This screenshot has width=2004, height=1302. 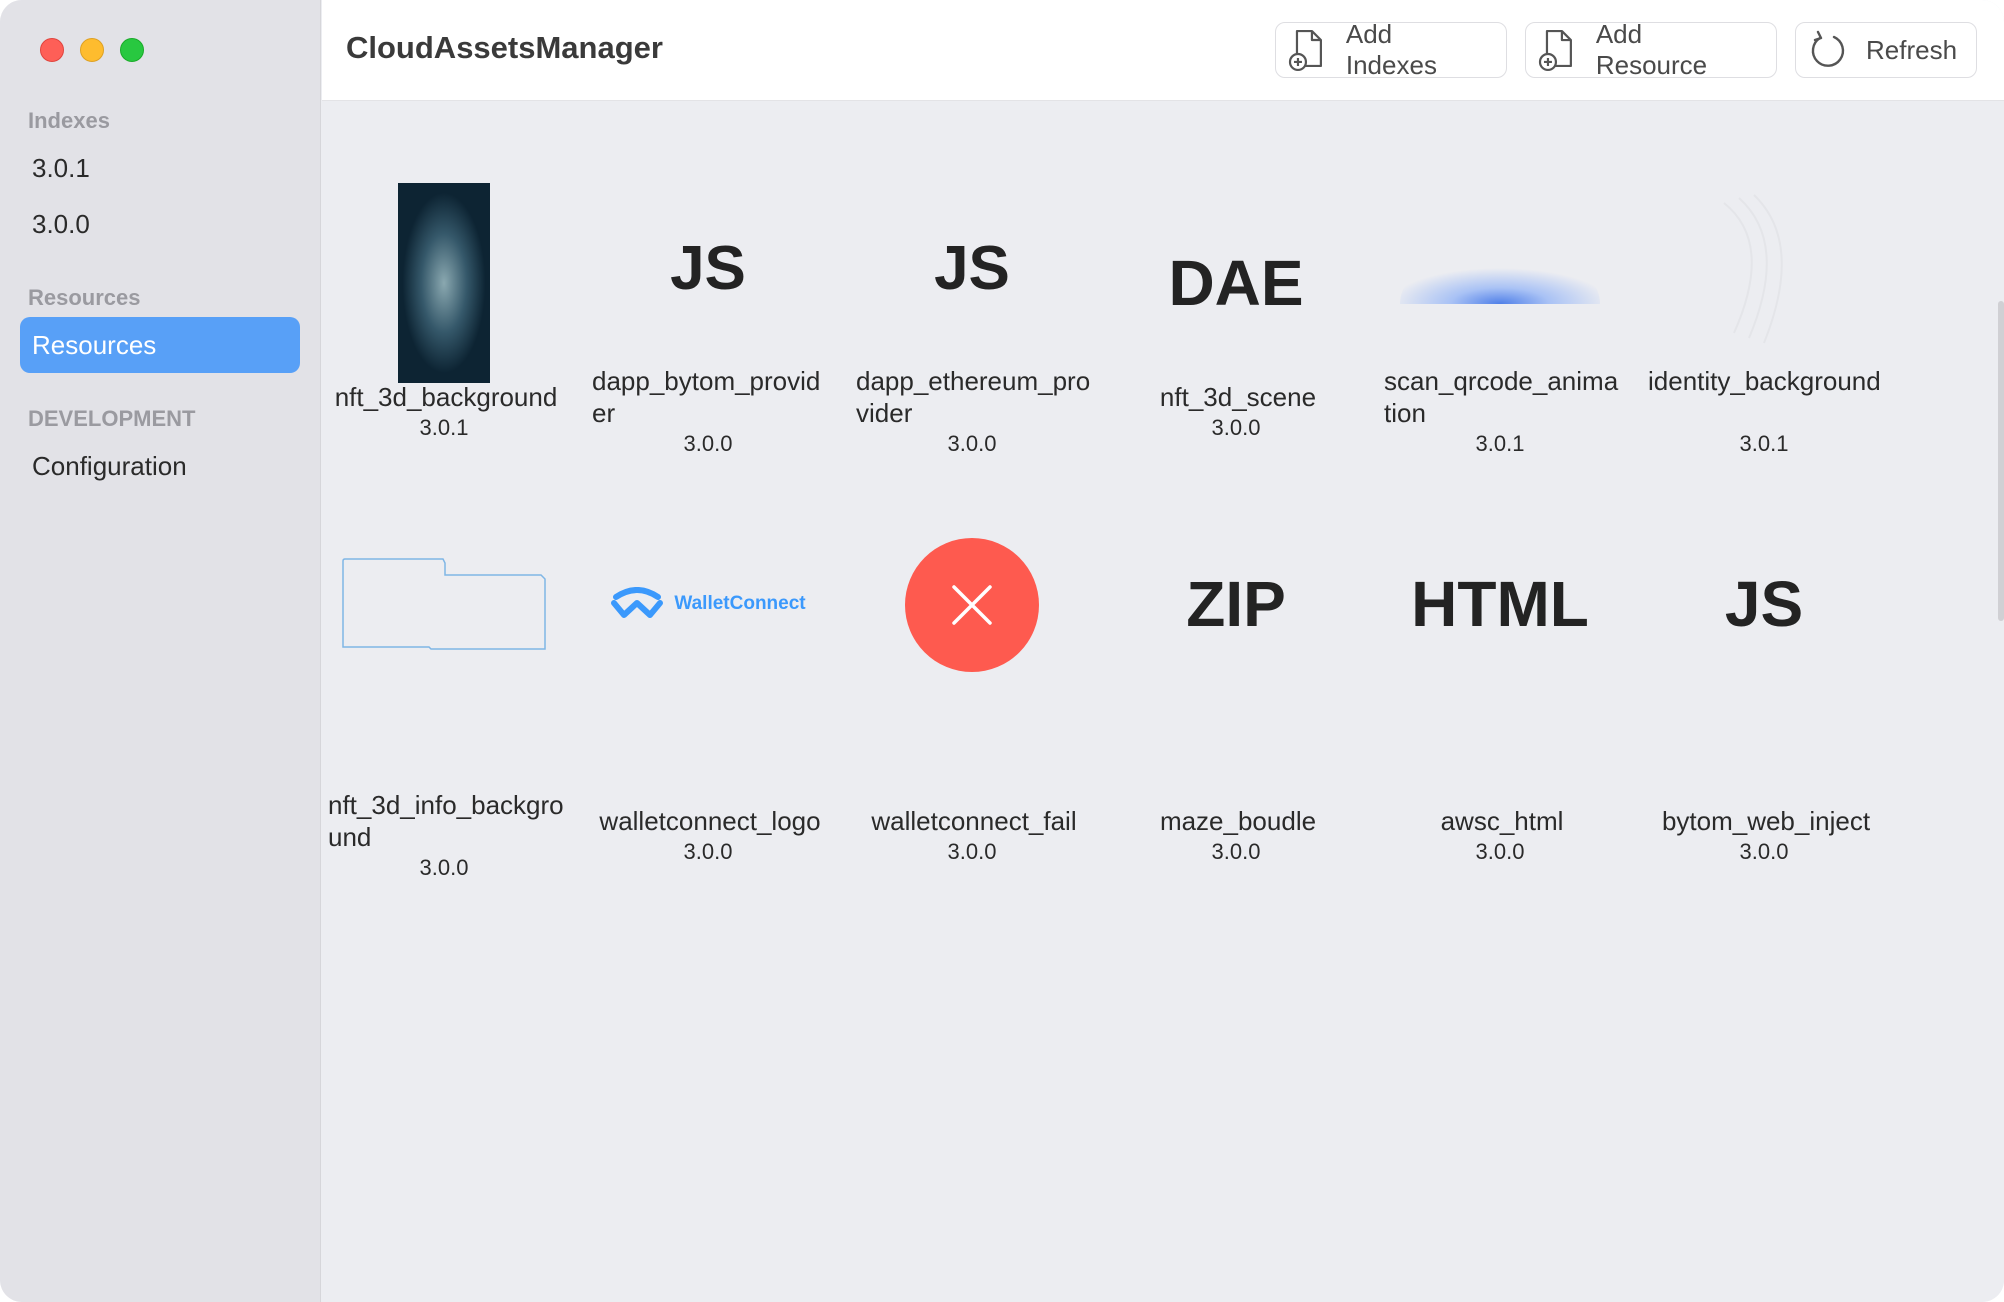 I want to click on fail-icon, so click(x=972, y=605).